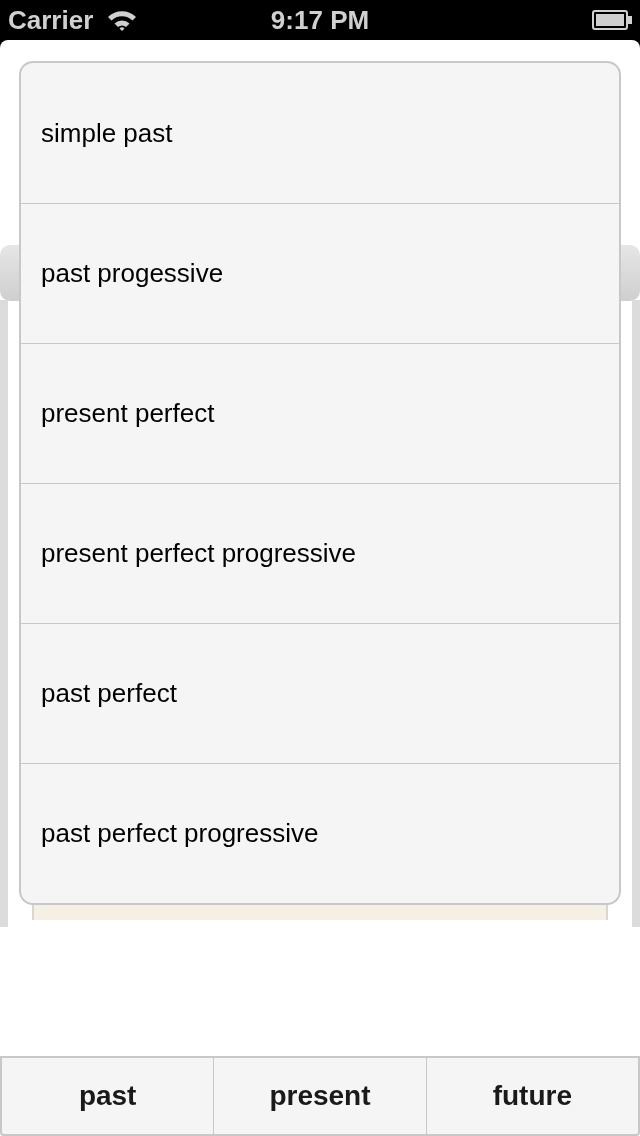 The height and width of the screenshot is (1136, 640). What do you see at coordinates (320, 133) in the screenshot?
I see `menu-item: simple past` at bounding box center [320, 133].